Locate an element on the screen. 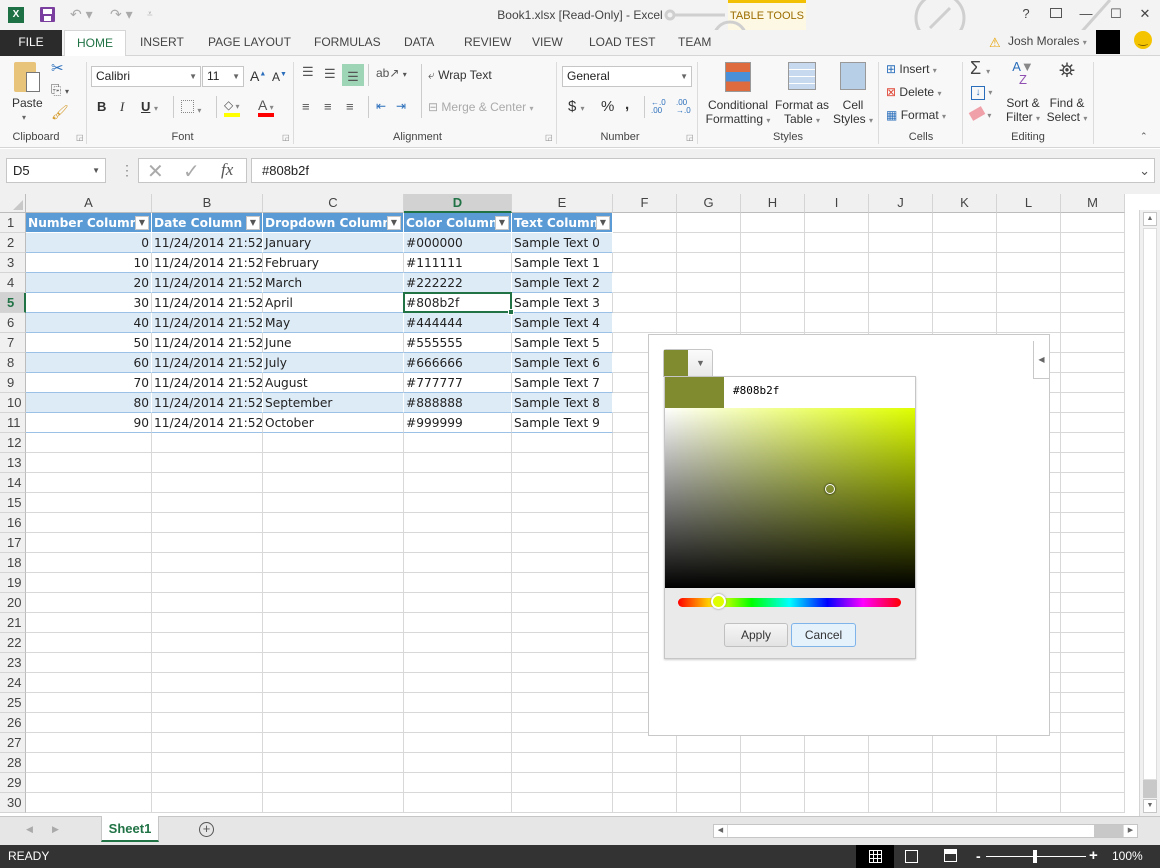  row-header-10: 10 is located at coordinates (13, 403).